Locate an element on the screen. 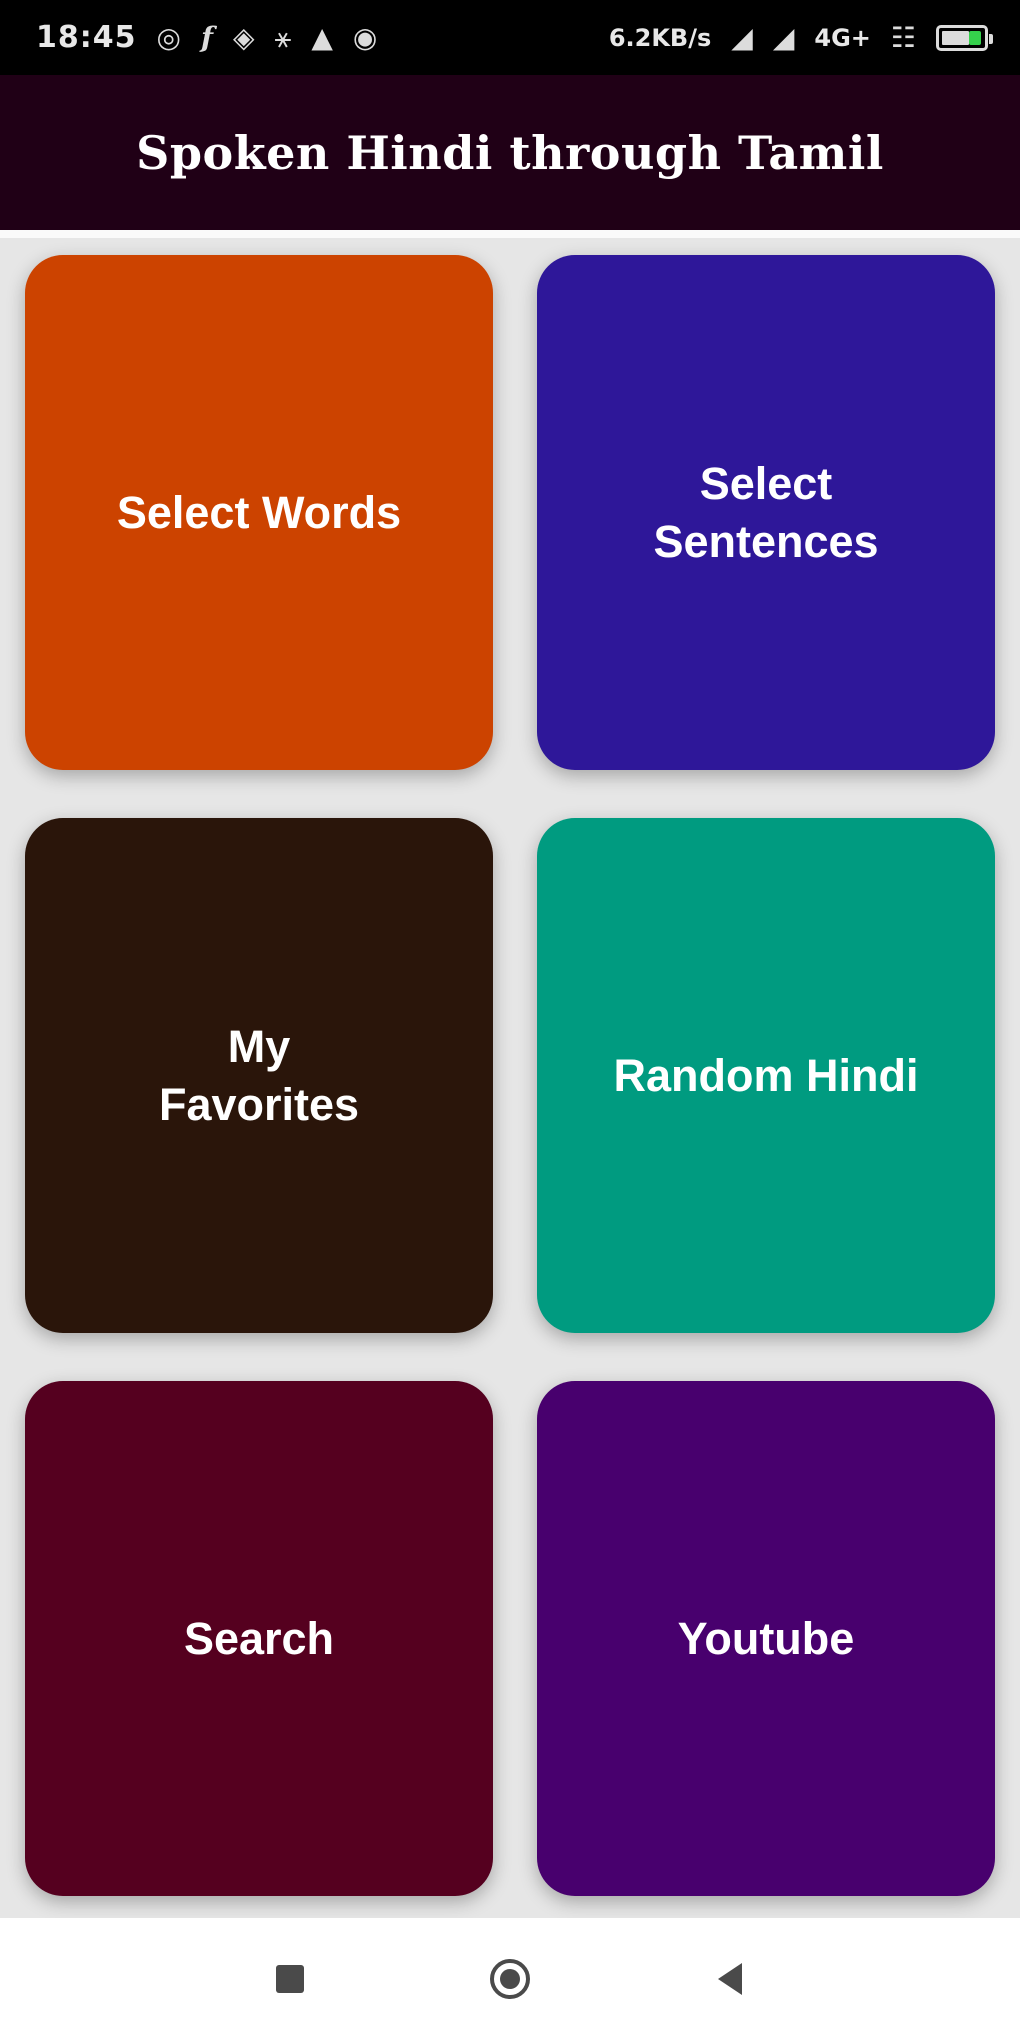  my-favorites-label: My Favorites is located at coordinates (259, 1075).